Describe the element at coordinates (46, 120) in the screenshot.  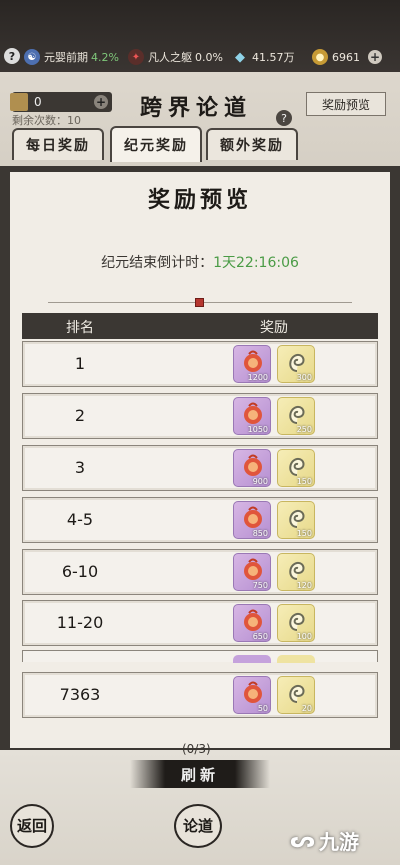
I see `remaining-attempts: 剩余次数：10` at that location.